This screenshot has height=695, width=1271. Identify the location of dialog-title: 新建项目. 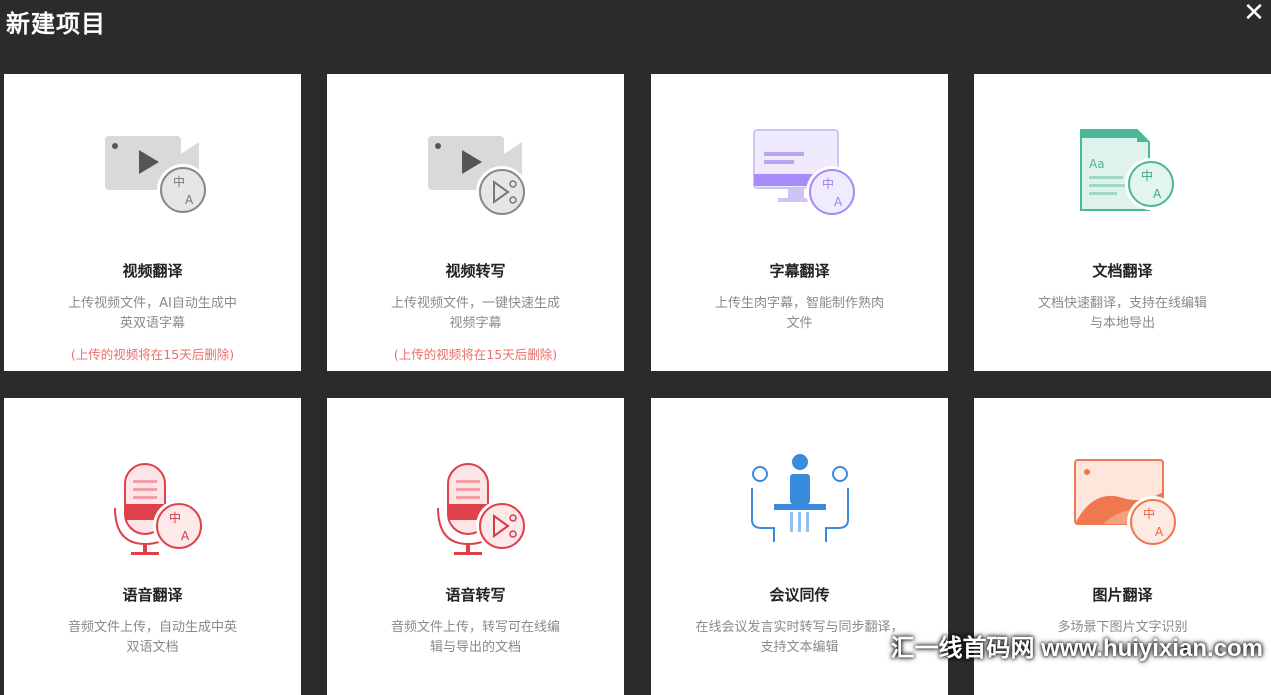
(56, 24).